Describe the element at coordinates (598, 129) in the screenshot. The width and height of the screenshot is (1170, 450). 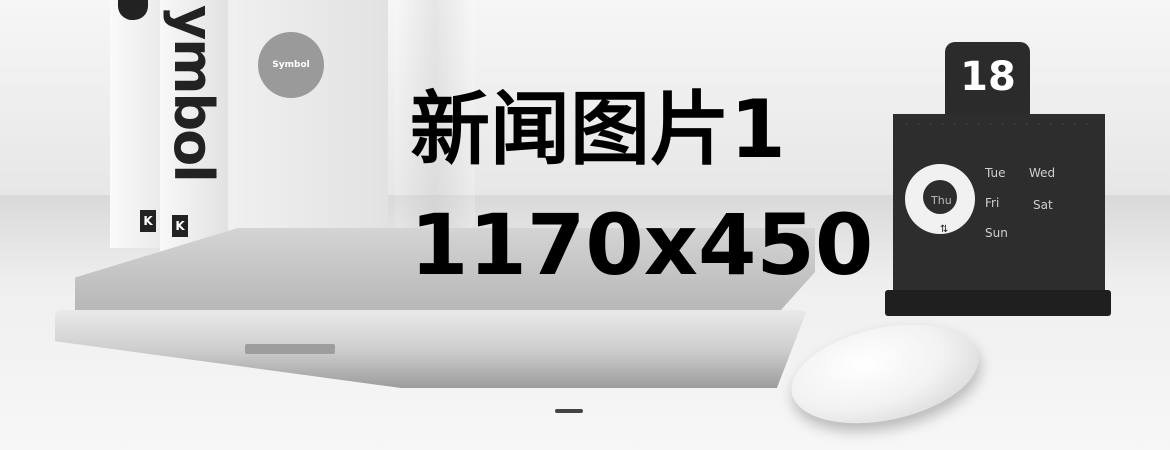
I see `image-title: 新闻图片1` at that location.